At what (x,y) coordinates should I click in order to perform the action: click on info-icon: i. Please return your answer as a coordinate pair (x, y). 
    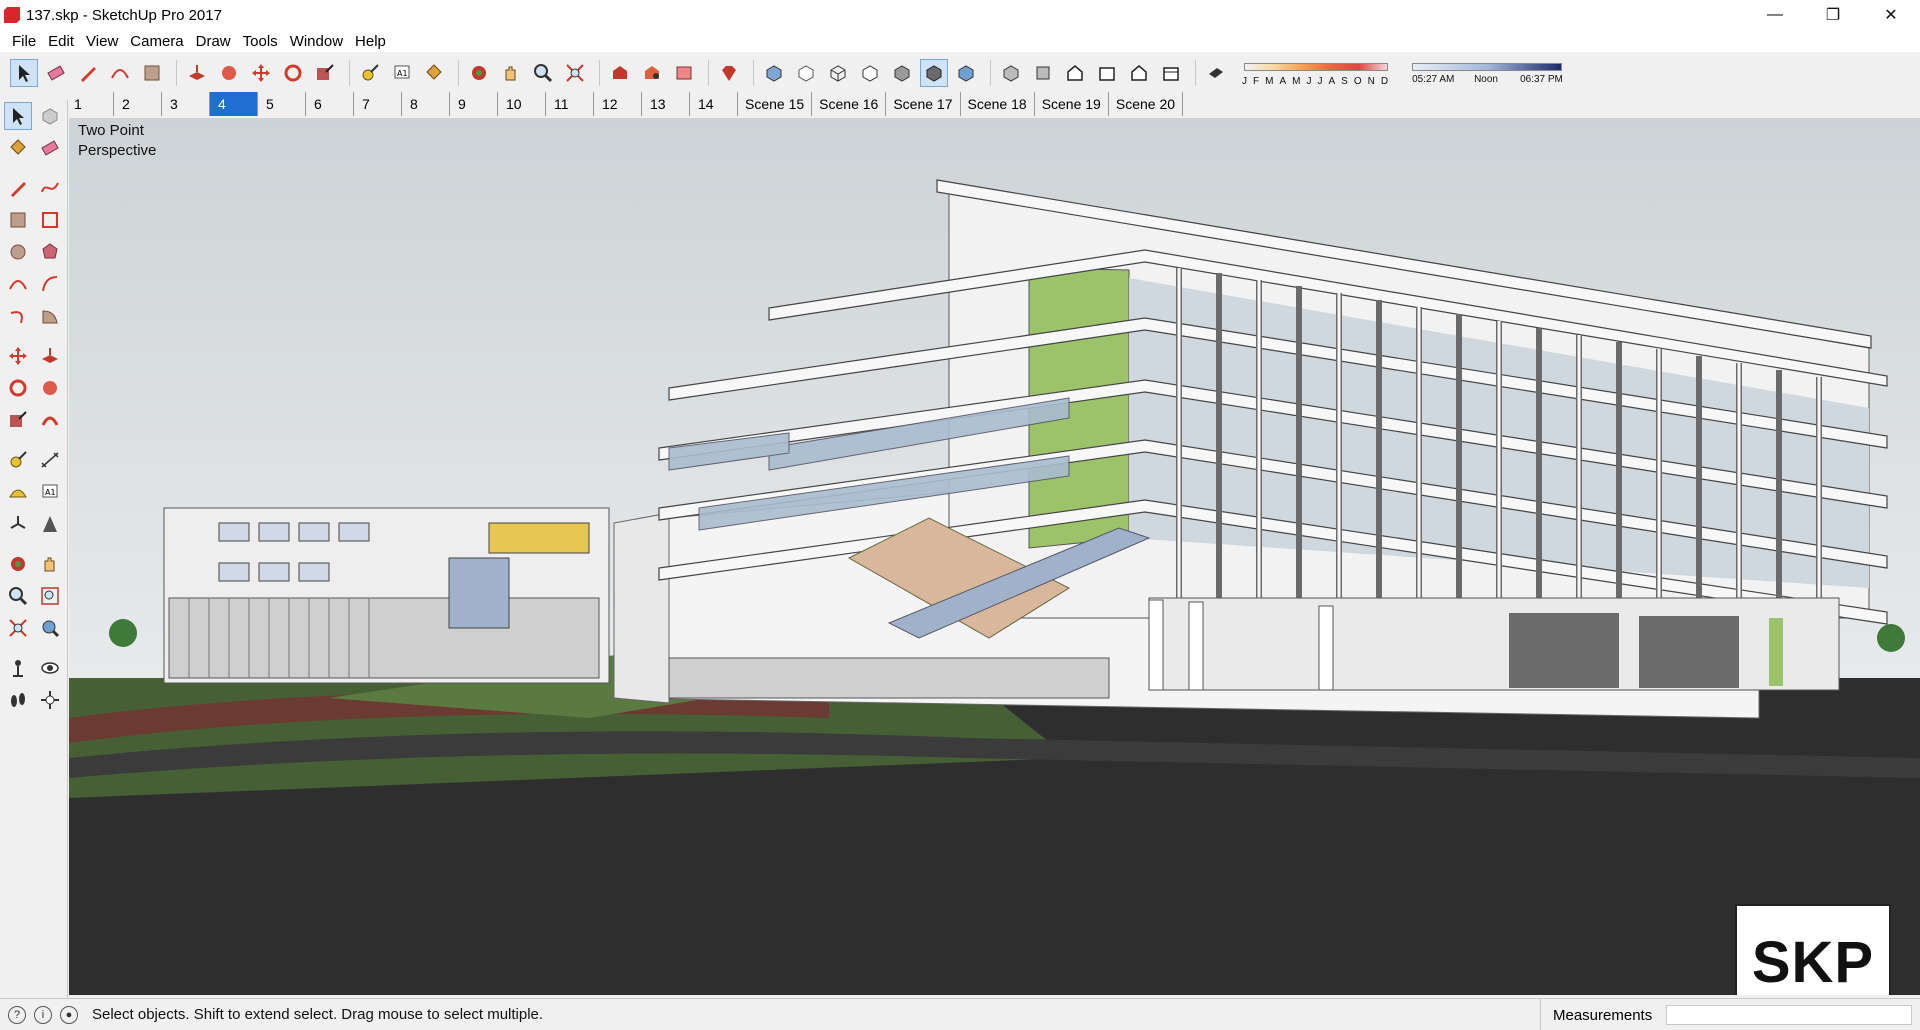
    Looking at the image, I should click on (43, 1014).